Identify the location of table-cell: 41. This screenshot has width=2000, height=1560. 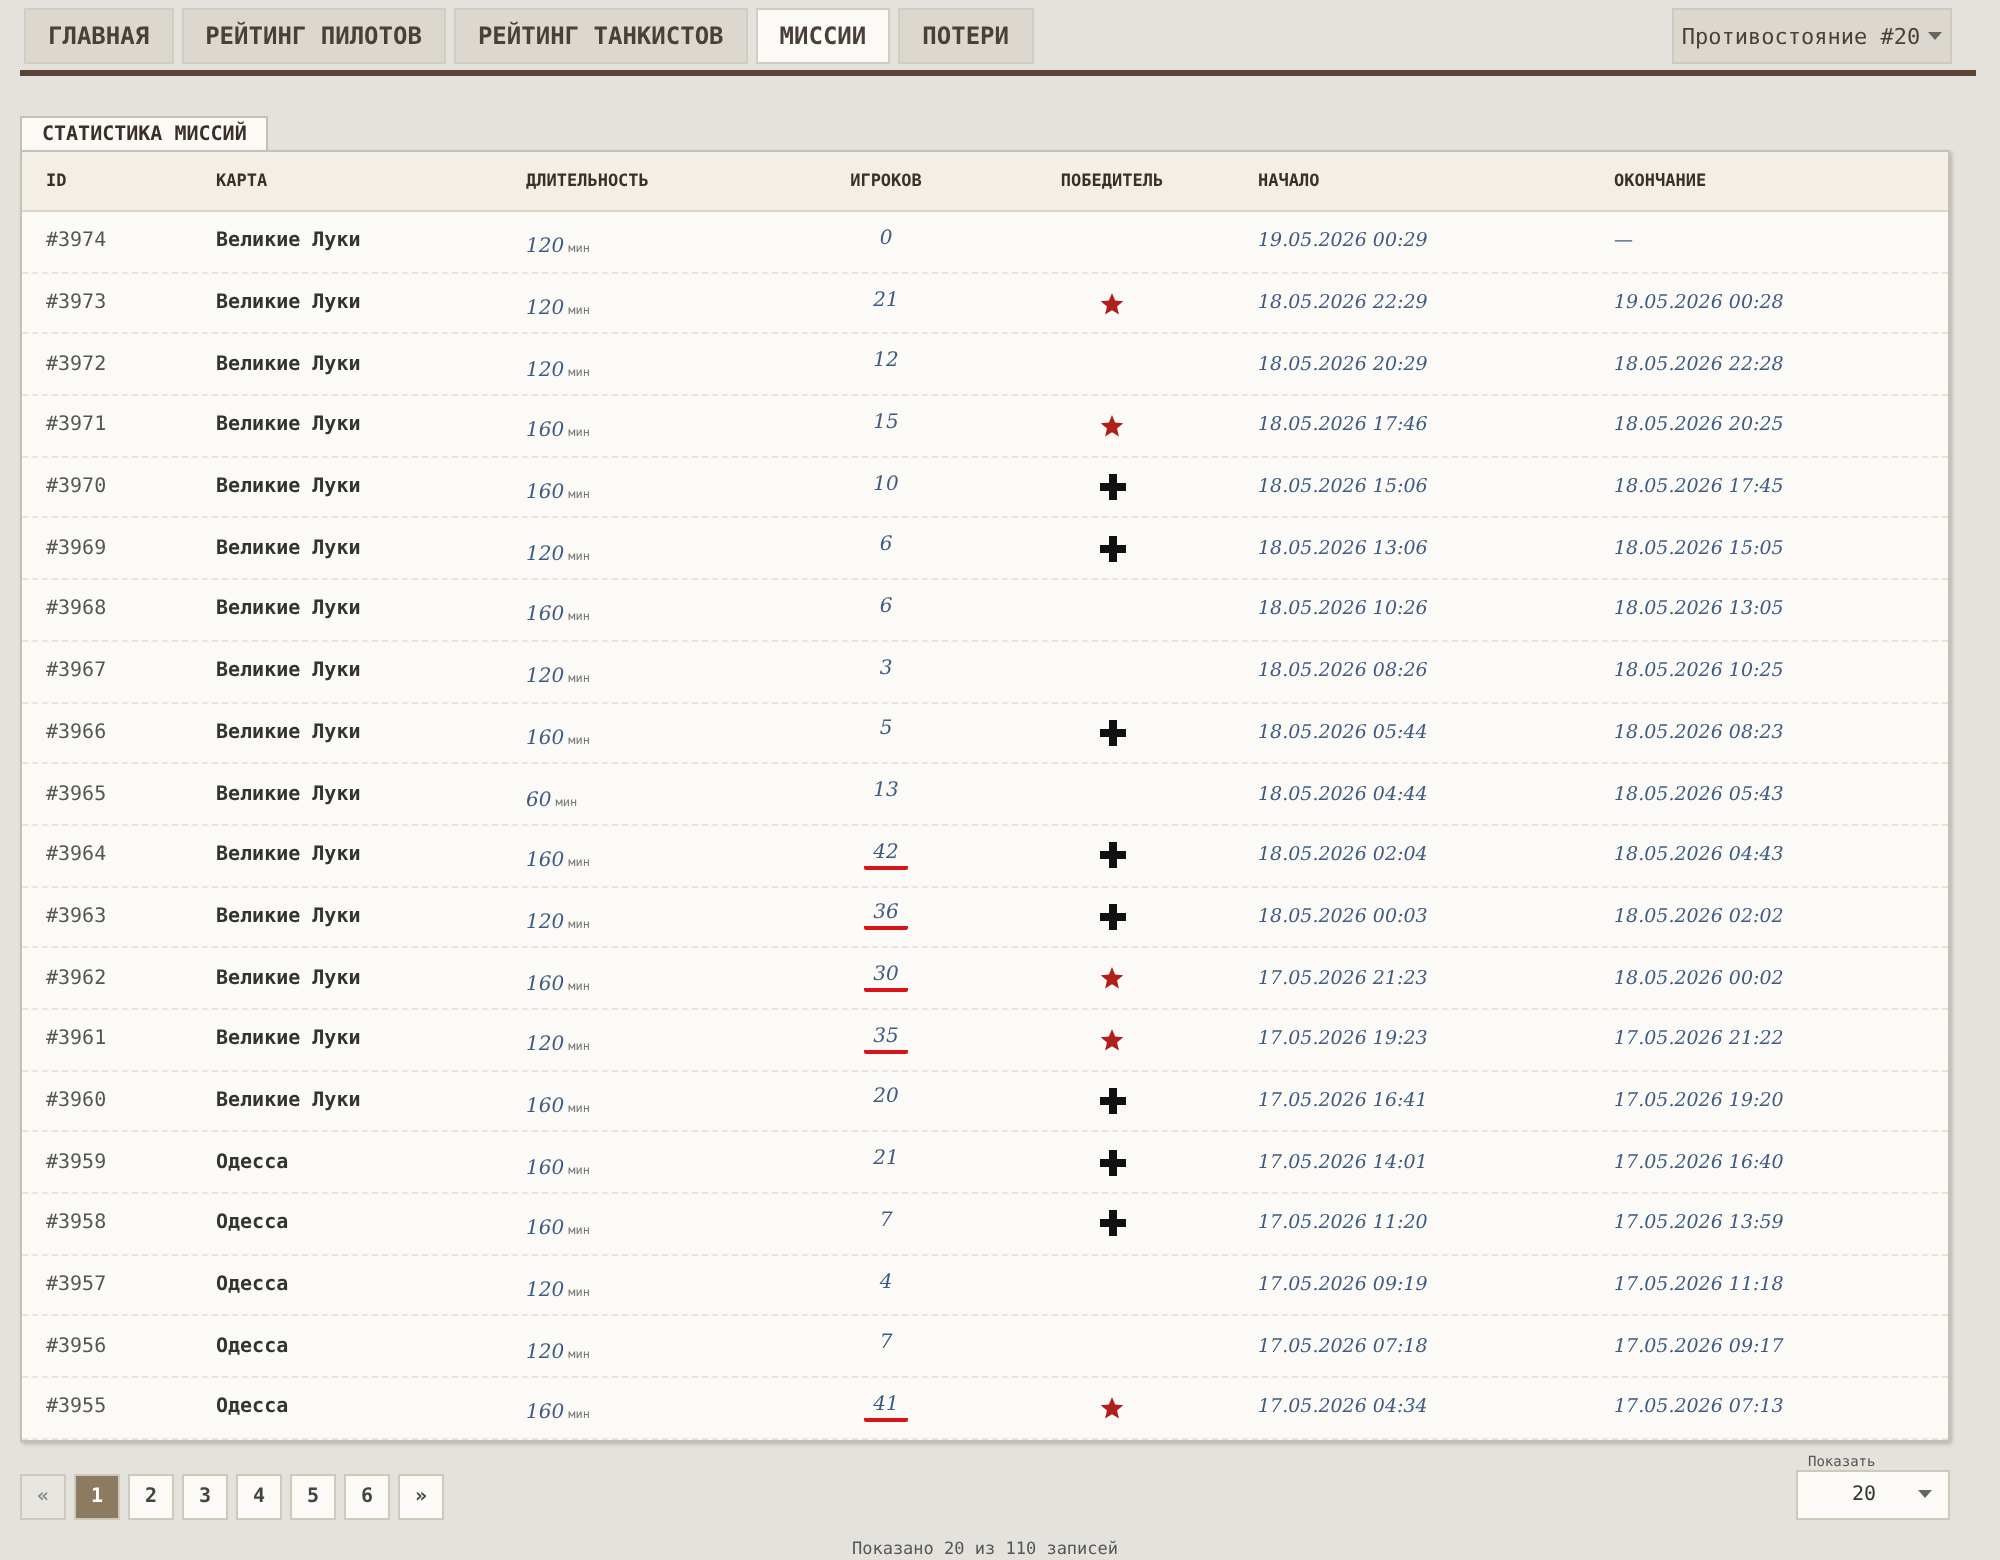
(886, 1407).